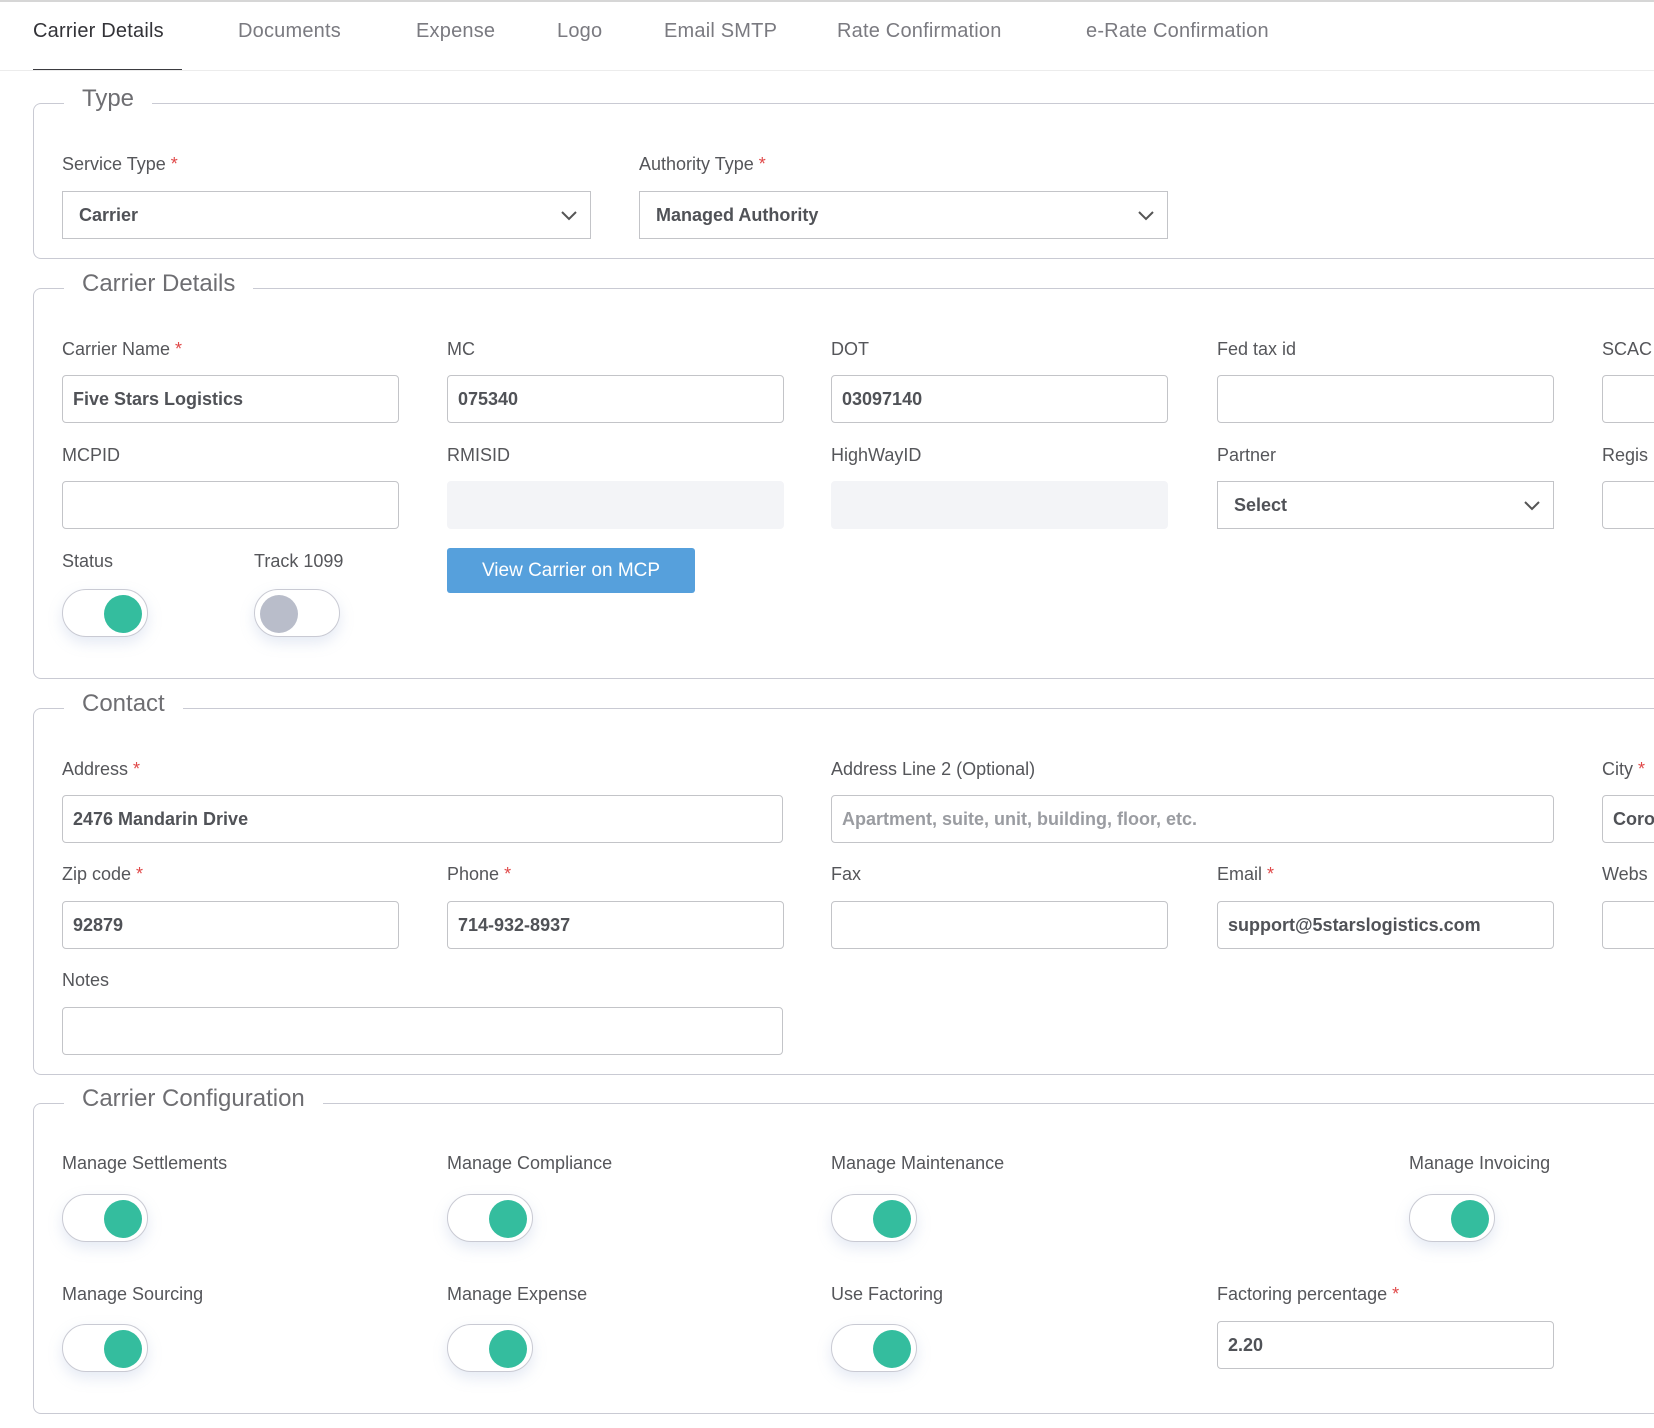  What do you see at coordinates (1625, 455) in the screenshot?
I see `regis-label: Regis` at bounding box center [1625, 455].